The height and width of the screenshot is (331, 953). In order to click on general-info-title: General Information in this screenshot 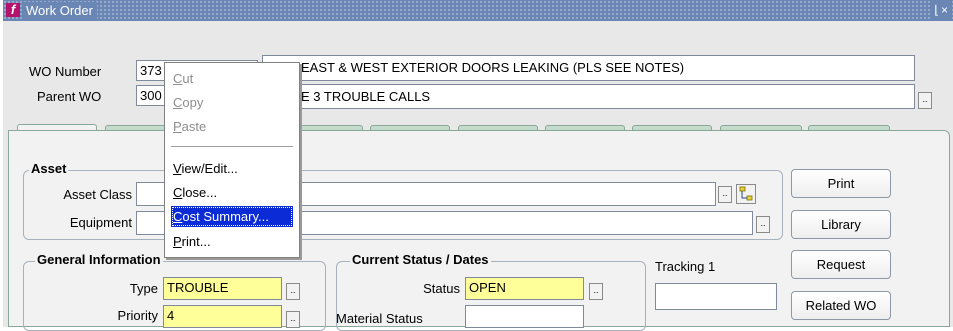, I will do `click(99, 259)`.